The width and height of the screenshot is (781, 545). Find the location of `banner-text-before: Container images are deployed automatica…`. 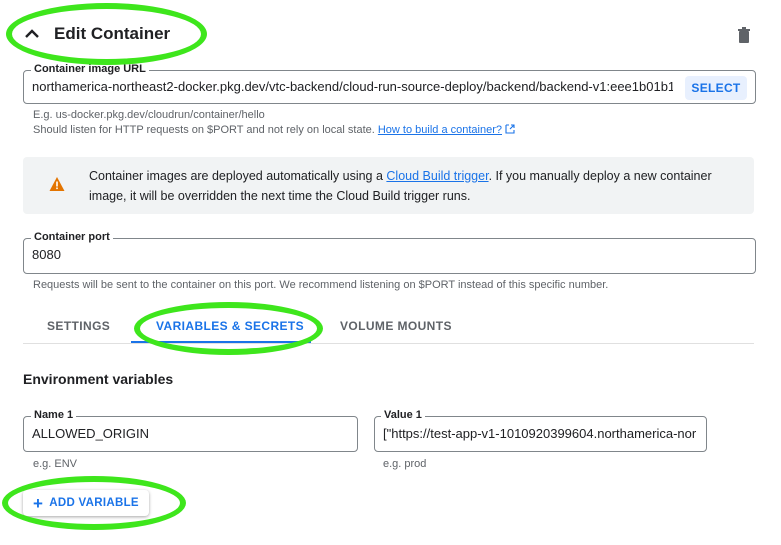

banner-text-before: Container images are deployed automatica… is located at coordinates (236, 176).